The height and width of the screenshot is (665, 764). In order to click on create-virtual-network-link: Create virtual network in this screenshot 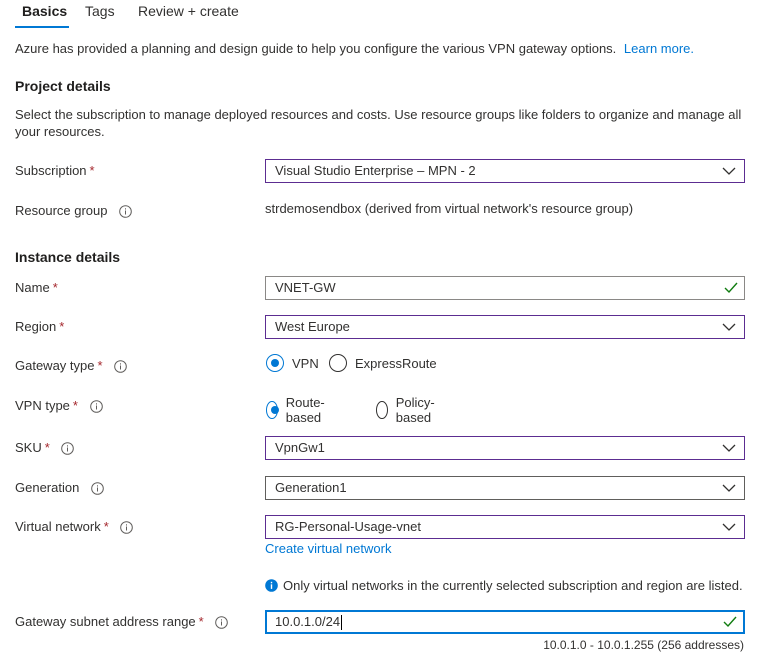, I will do `click(328, 548)`.